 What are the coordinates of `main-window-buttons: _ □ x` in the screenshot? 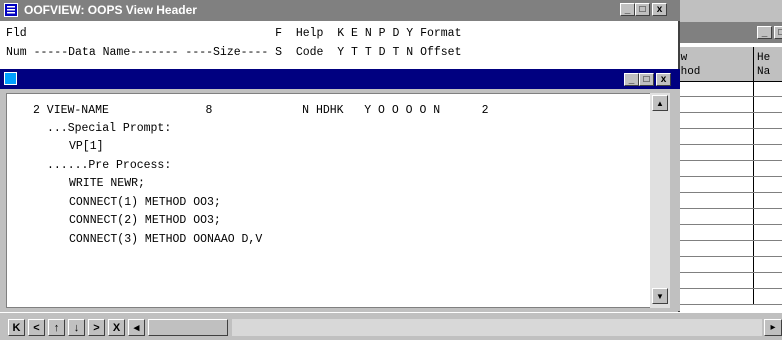 It's located at (643, 9).